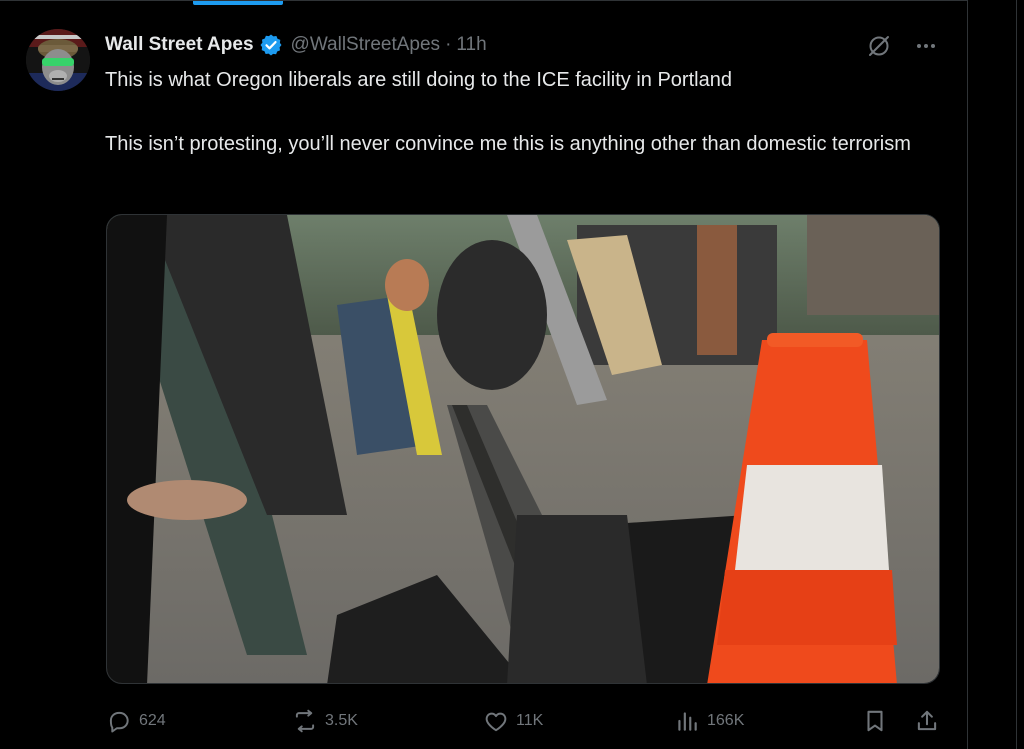 This screenshot has height=749, width=1024. I want to click on share-icon, so click(927, 721).